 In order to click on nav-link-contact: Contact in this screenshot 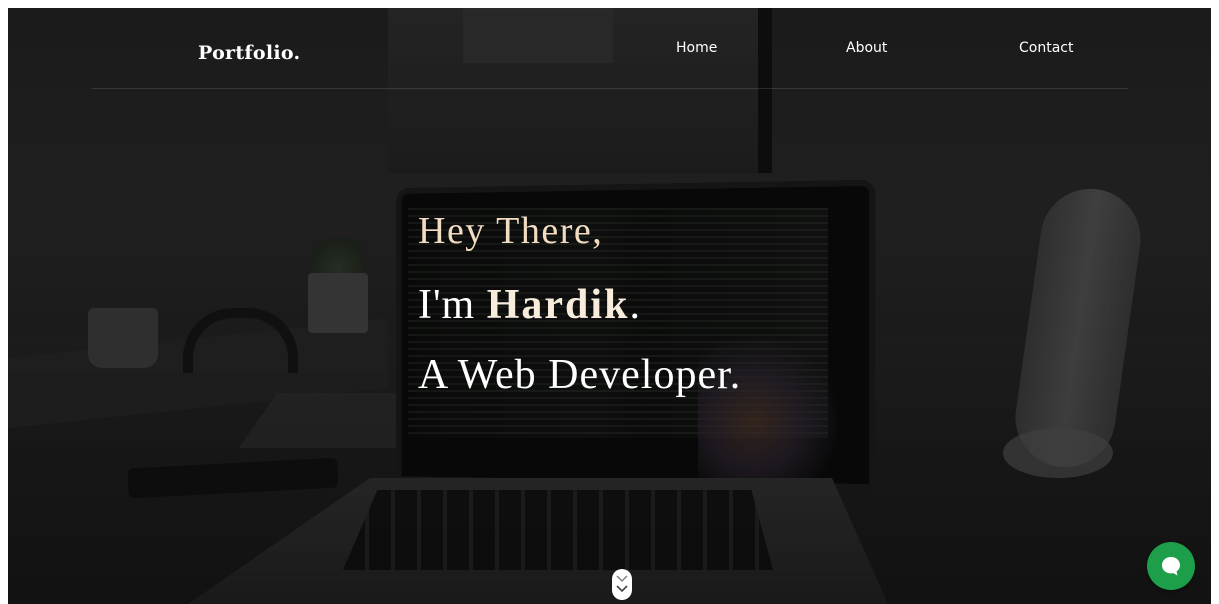, I will do `click(1046, 48)`.